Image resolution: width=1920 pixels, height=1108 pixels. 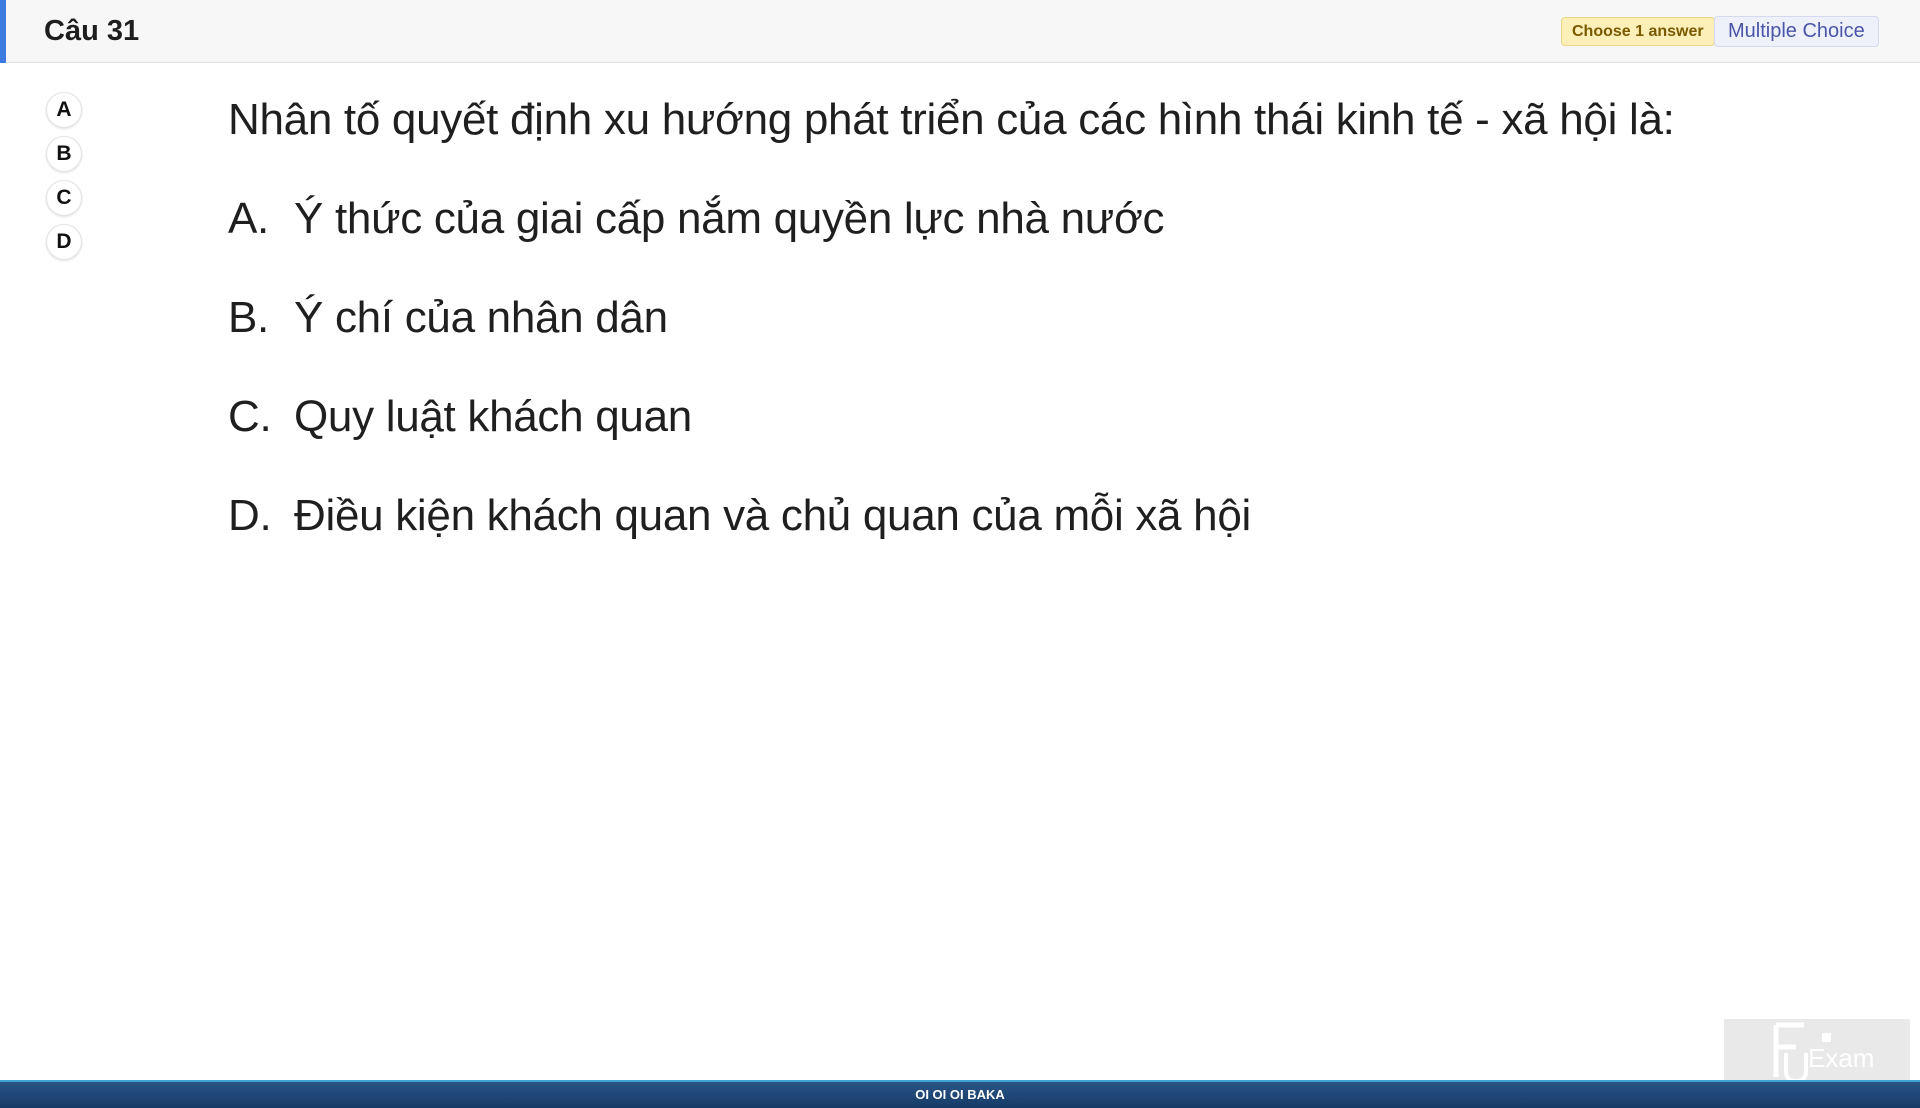 What do you see at coordinates (960, 1094) in the screenshot?
I see `footer-bar: OI OI OI BAKA` at bounding box center [960, 1094].